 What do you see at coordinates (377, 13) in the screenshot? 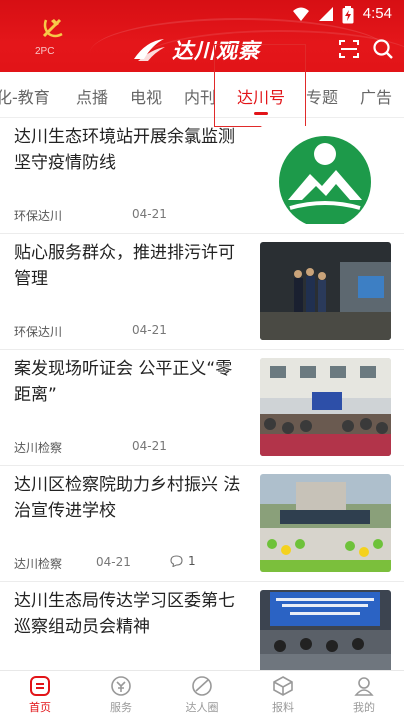
I see `clock: 4:54` at bounding box center [377, 13].